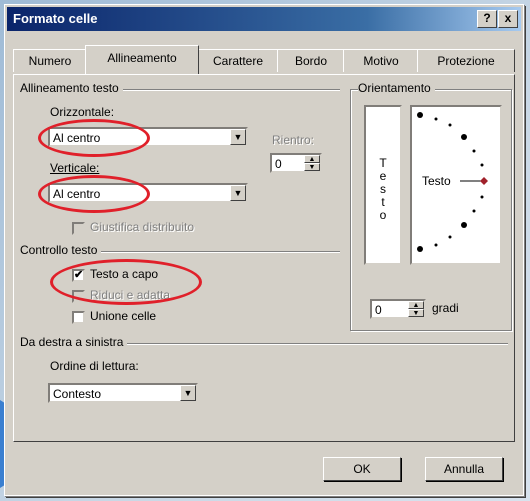 The height and width of the screenshot is (501, 530). Describe the element at coordinates (381, 60) in the screenshot. I see `tab-motivo: Motivo` at that location.